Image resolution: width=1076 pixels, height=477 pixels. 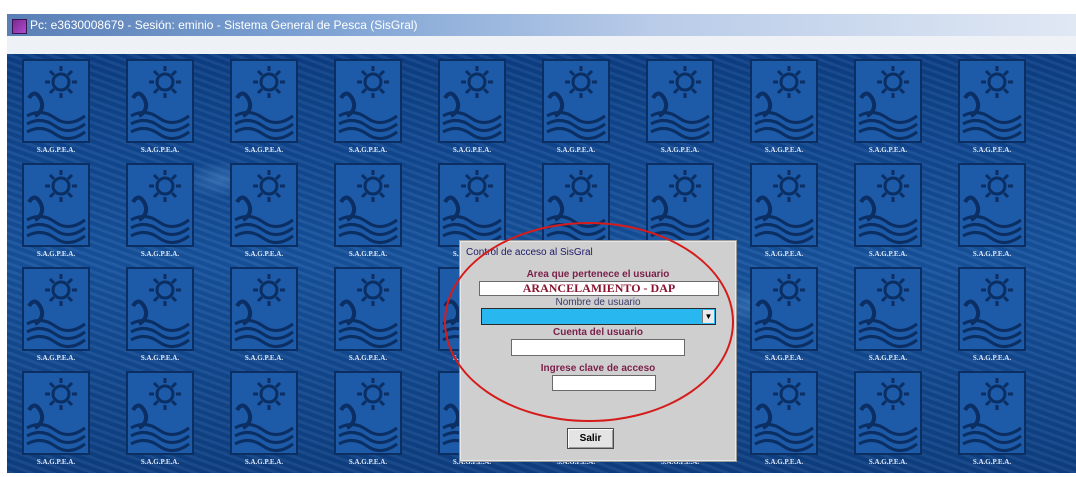 I want to click on password-field, so click(x=604, y=383).